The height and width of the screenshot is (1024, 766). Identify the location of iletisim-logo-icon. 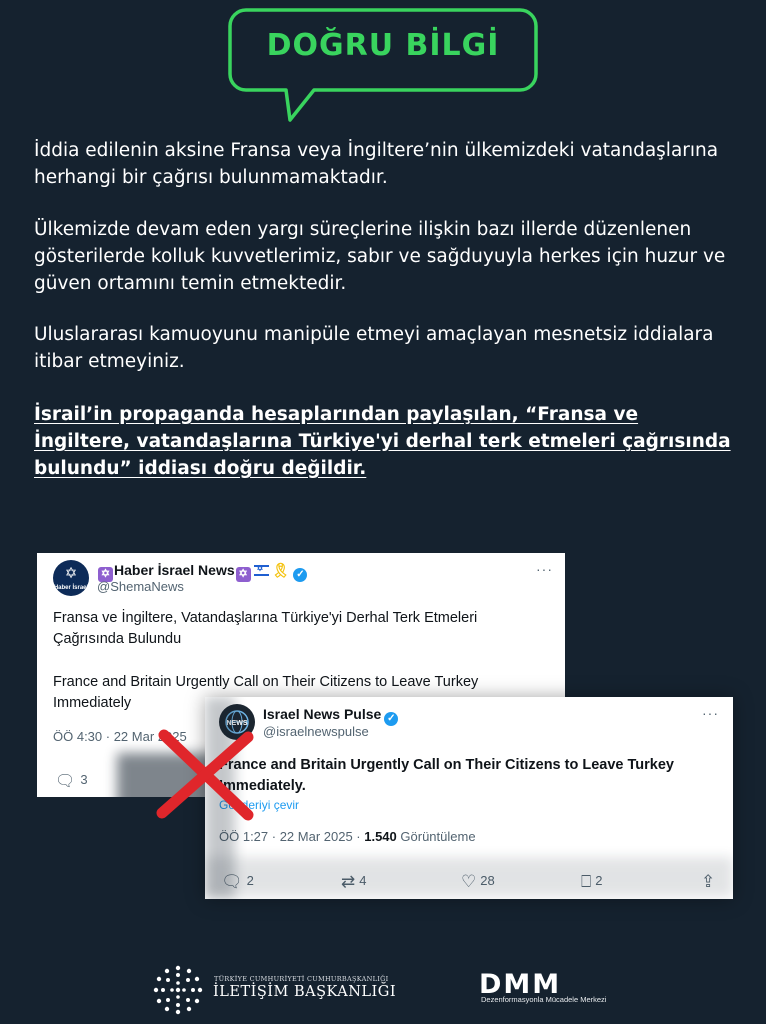
(178, 990).